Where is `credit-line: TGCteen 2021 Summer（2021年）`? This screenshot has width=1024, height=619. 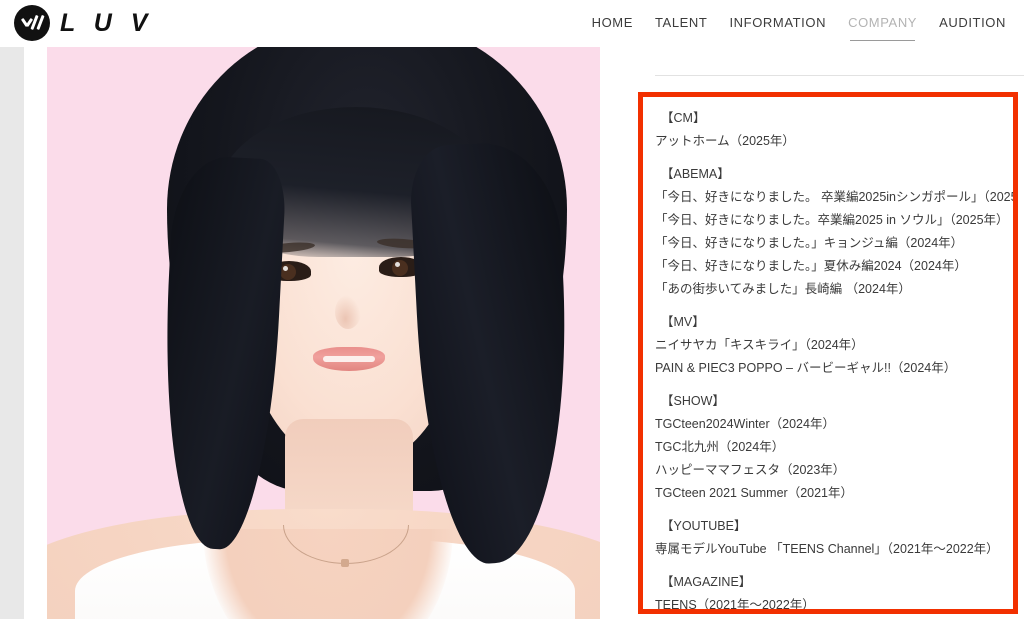
credit-line: TGCteen 2021 Summer（2021年） is located at coordinates (754, 493).